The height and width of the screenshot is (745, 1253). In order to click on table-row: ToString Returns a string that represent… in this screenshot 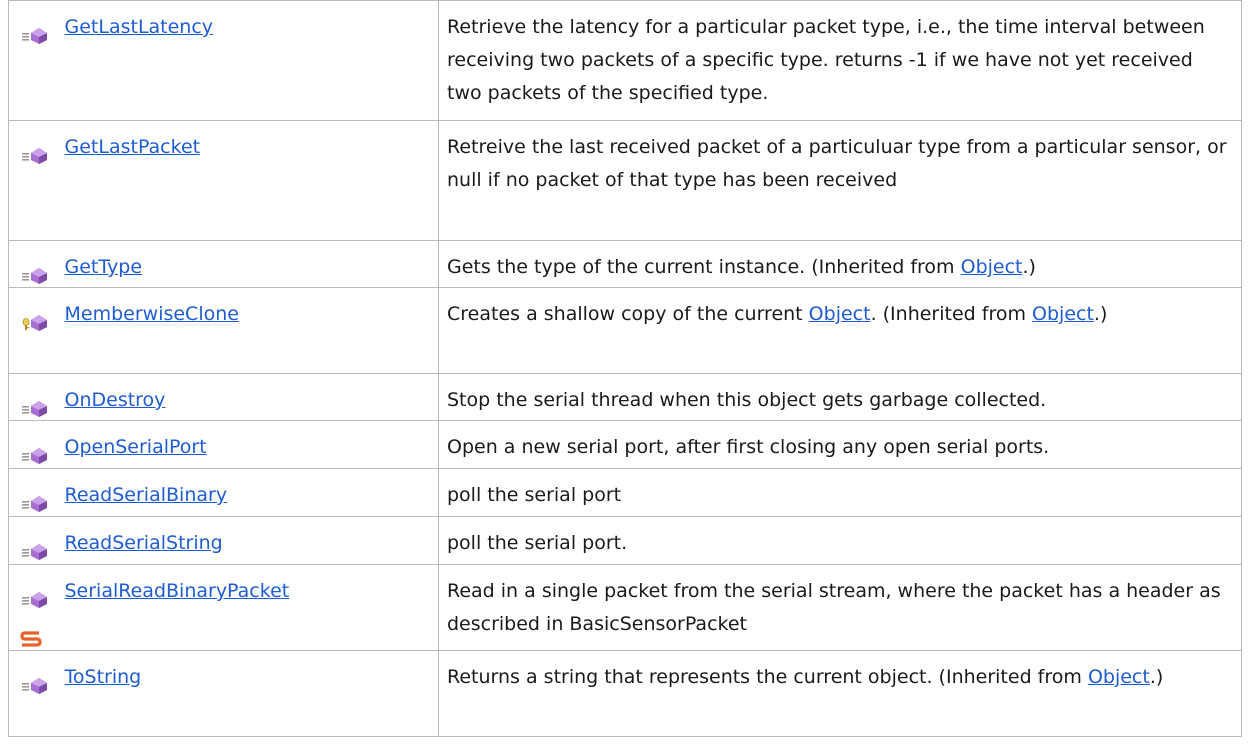, I will do `click(625, 693)`.